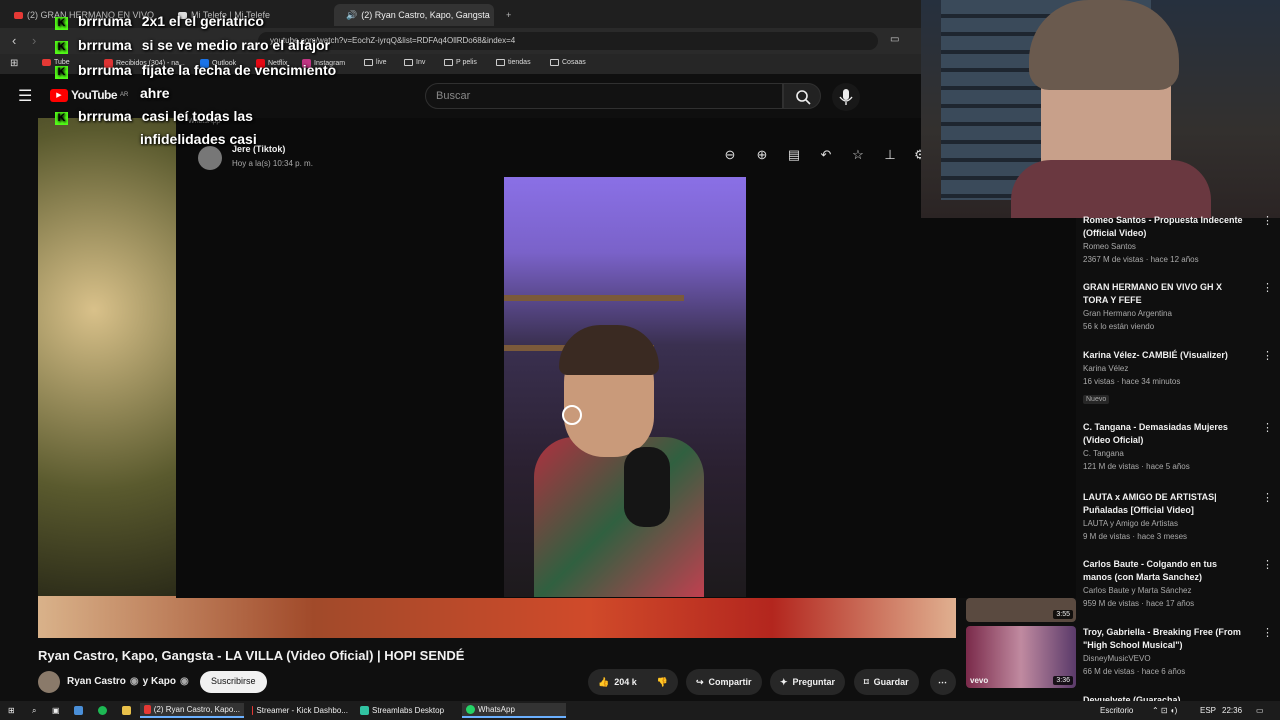 The image size is (1280, 720). I want to click on video-frame-bottom, so click(497, 617).